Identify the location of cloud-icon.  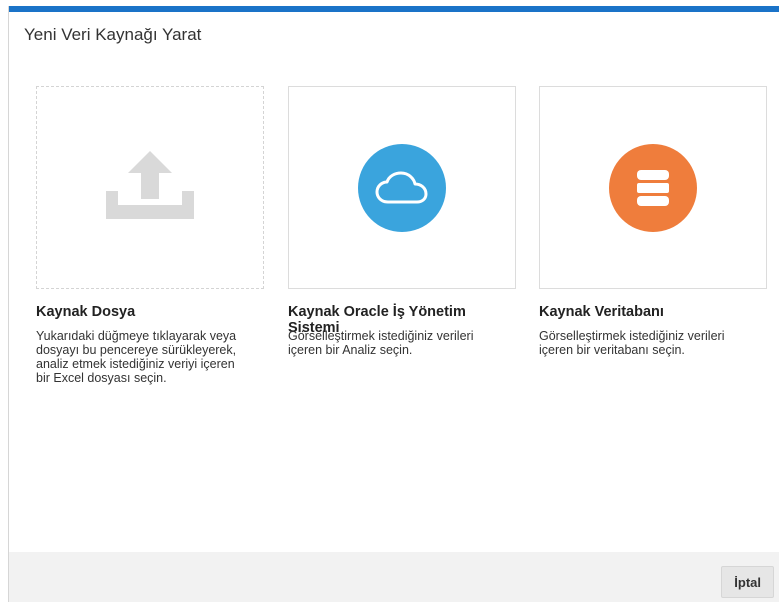
(402, 187).